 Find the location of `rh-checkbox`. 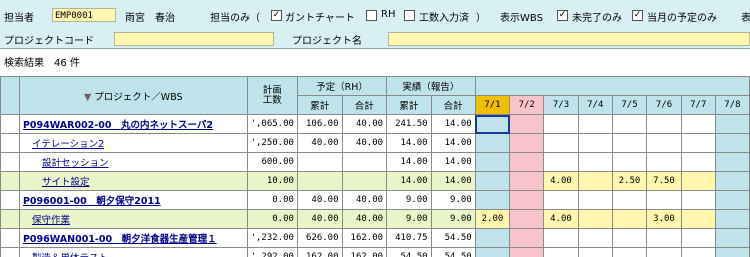

rh-checkbox is located at coordinates (371, 15).